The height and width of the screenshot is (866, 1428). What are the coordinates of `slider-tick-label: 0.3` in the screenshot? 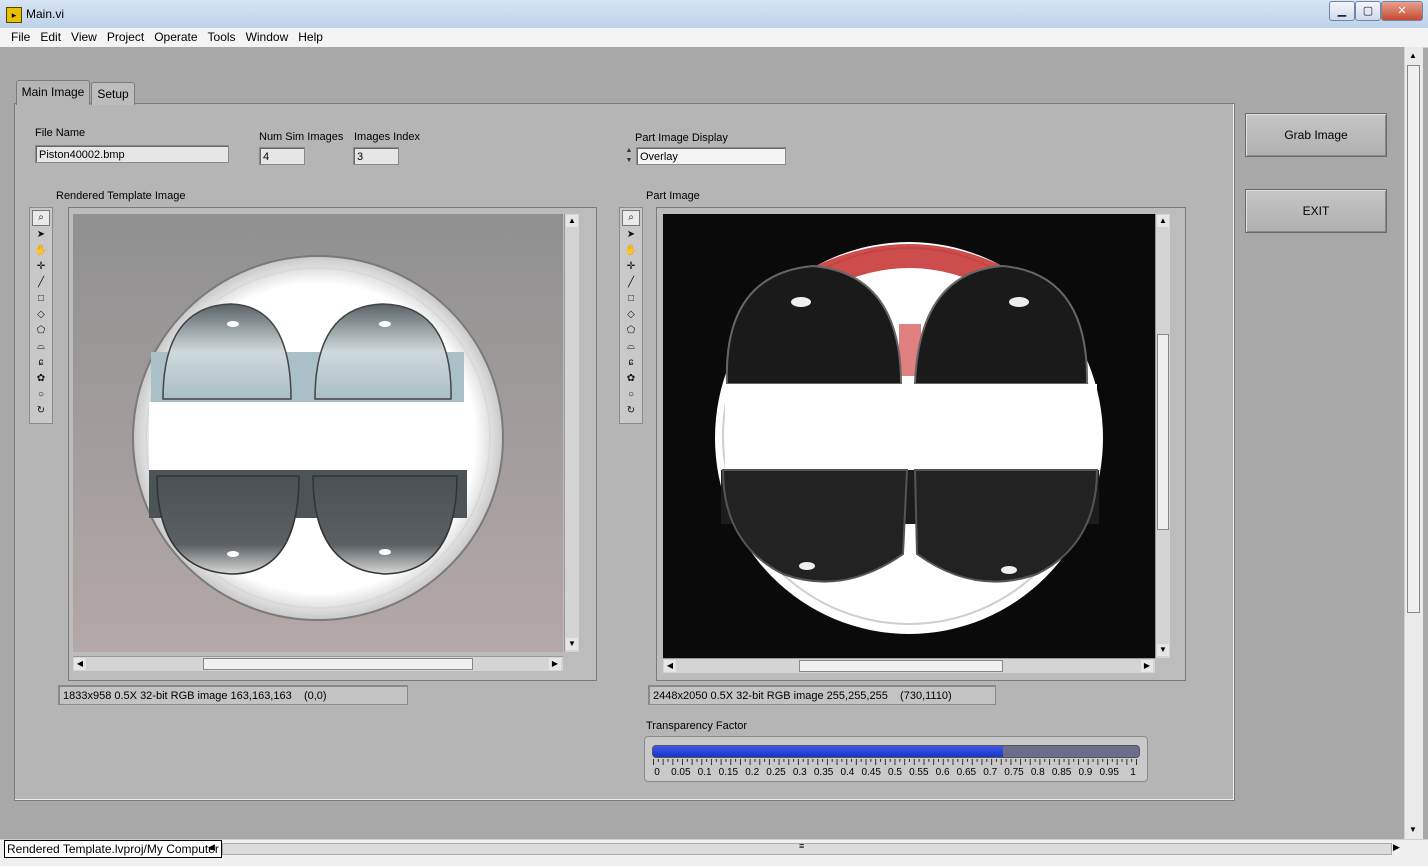 It's located at (799, 772).